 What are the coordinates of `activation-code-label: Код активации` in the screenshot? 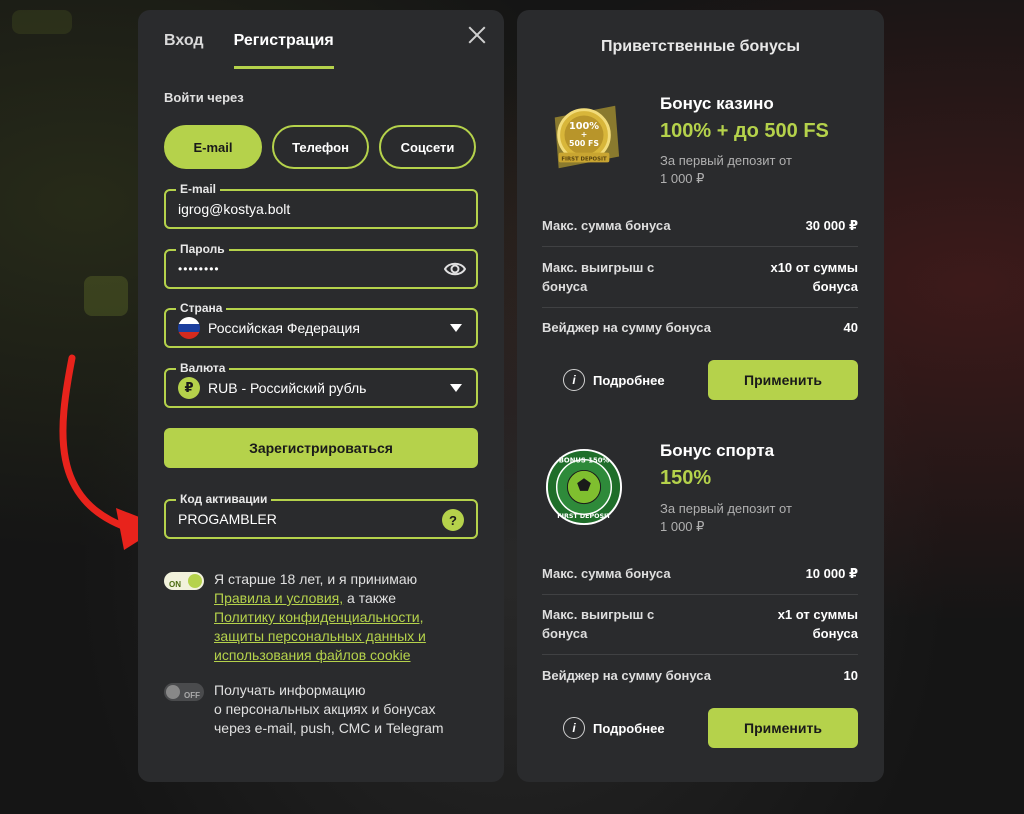 It's located at (224, 499).